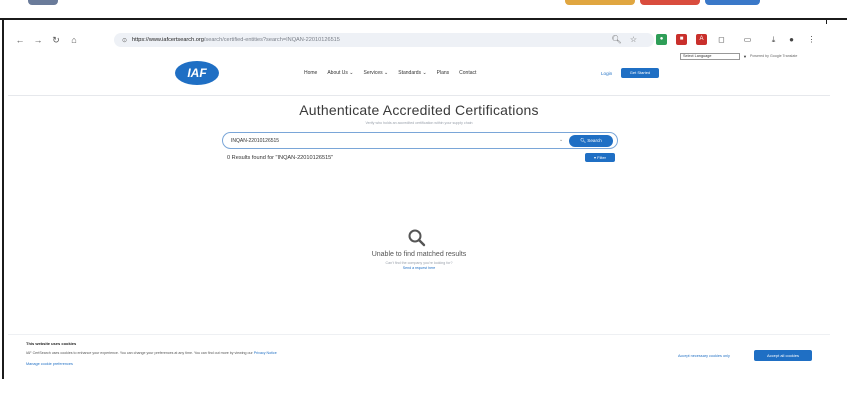 The height and width of the screenshot is (403, 847). What do you see at coordinates (640, 73) in the screenshot?
I see `get-started-button: Get Started` at bounding box center [640, 73].